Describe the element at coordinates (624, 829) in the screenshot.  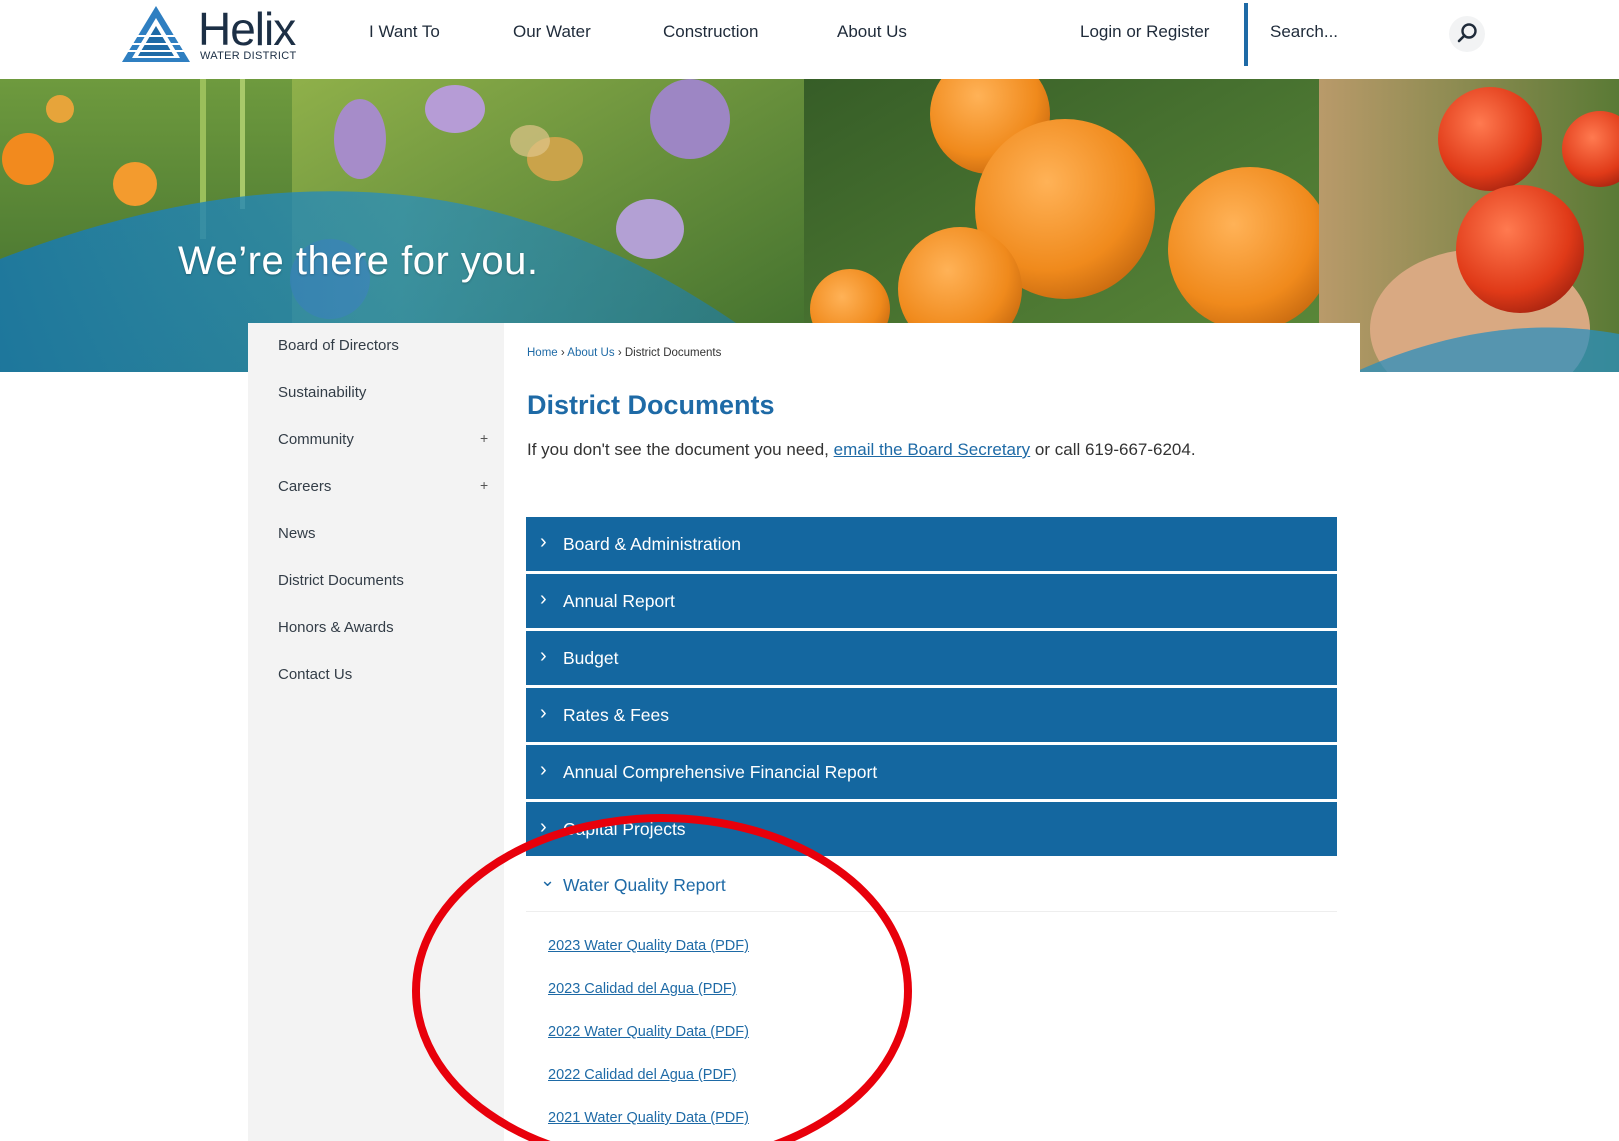
I see `accordion-label: Capital Projects` at that location.